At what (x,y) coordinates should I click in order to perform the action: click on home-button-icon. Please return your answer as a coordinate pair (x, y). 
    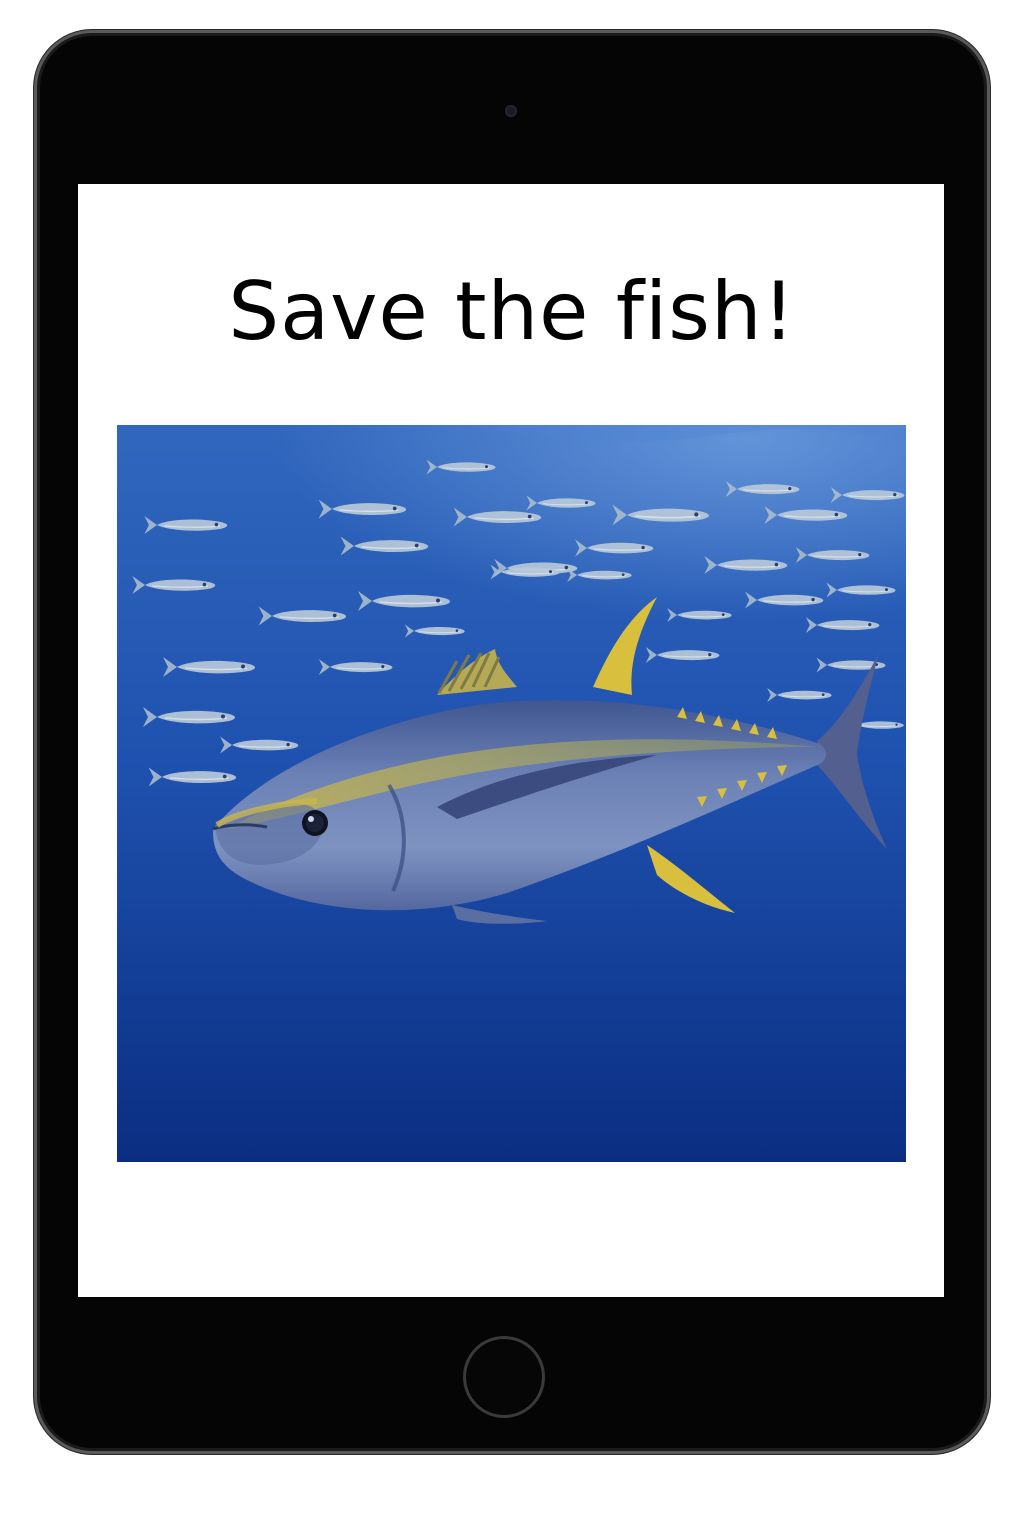
    Looking at the image, I should click on (504, 1377).